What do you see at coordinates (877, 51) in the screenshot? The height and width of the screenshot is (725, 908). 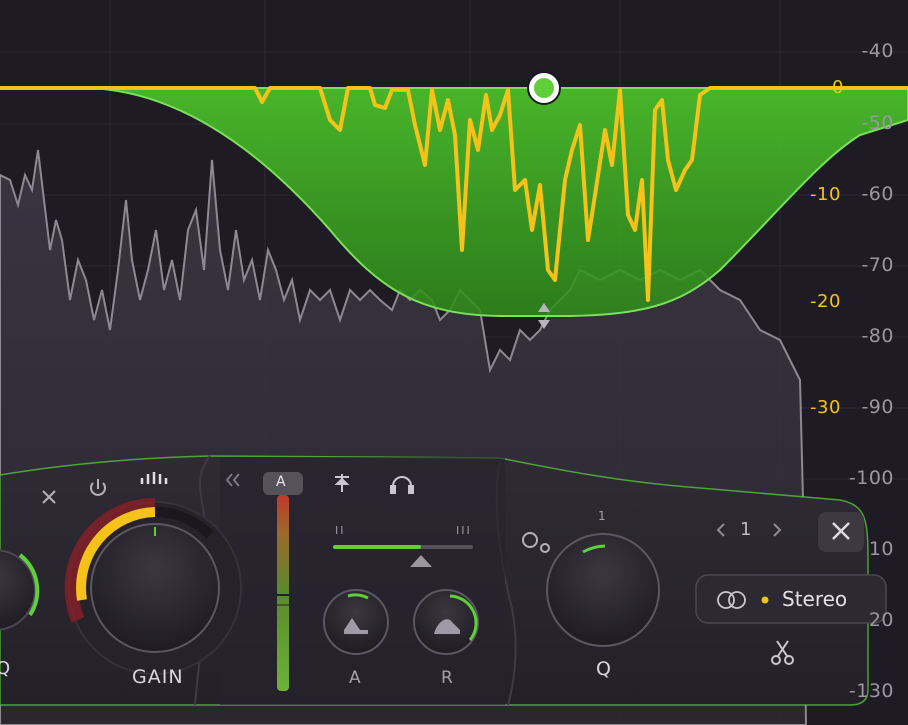 I see `db-scale-label: -40` at bounding box center [877, 51].